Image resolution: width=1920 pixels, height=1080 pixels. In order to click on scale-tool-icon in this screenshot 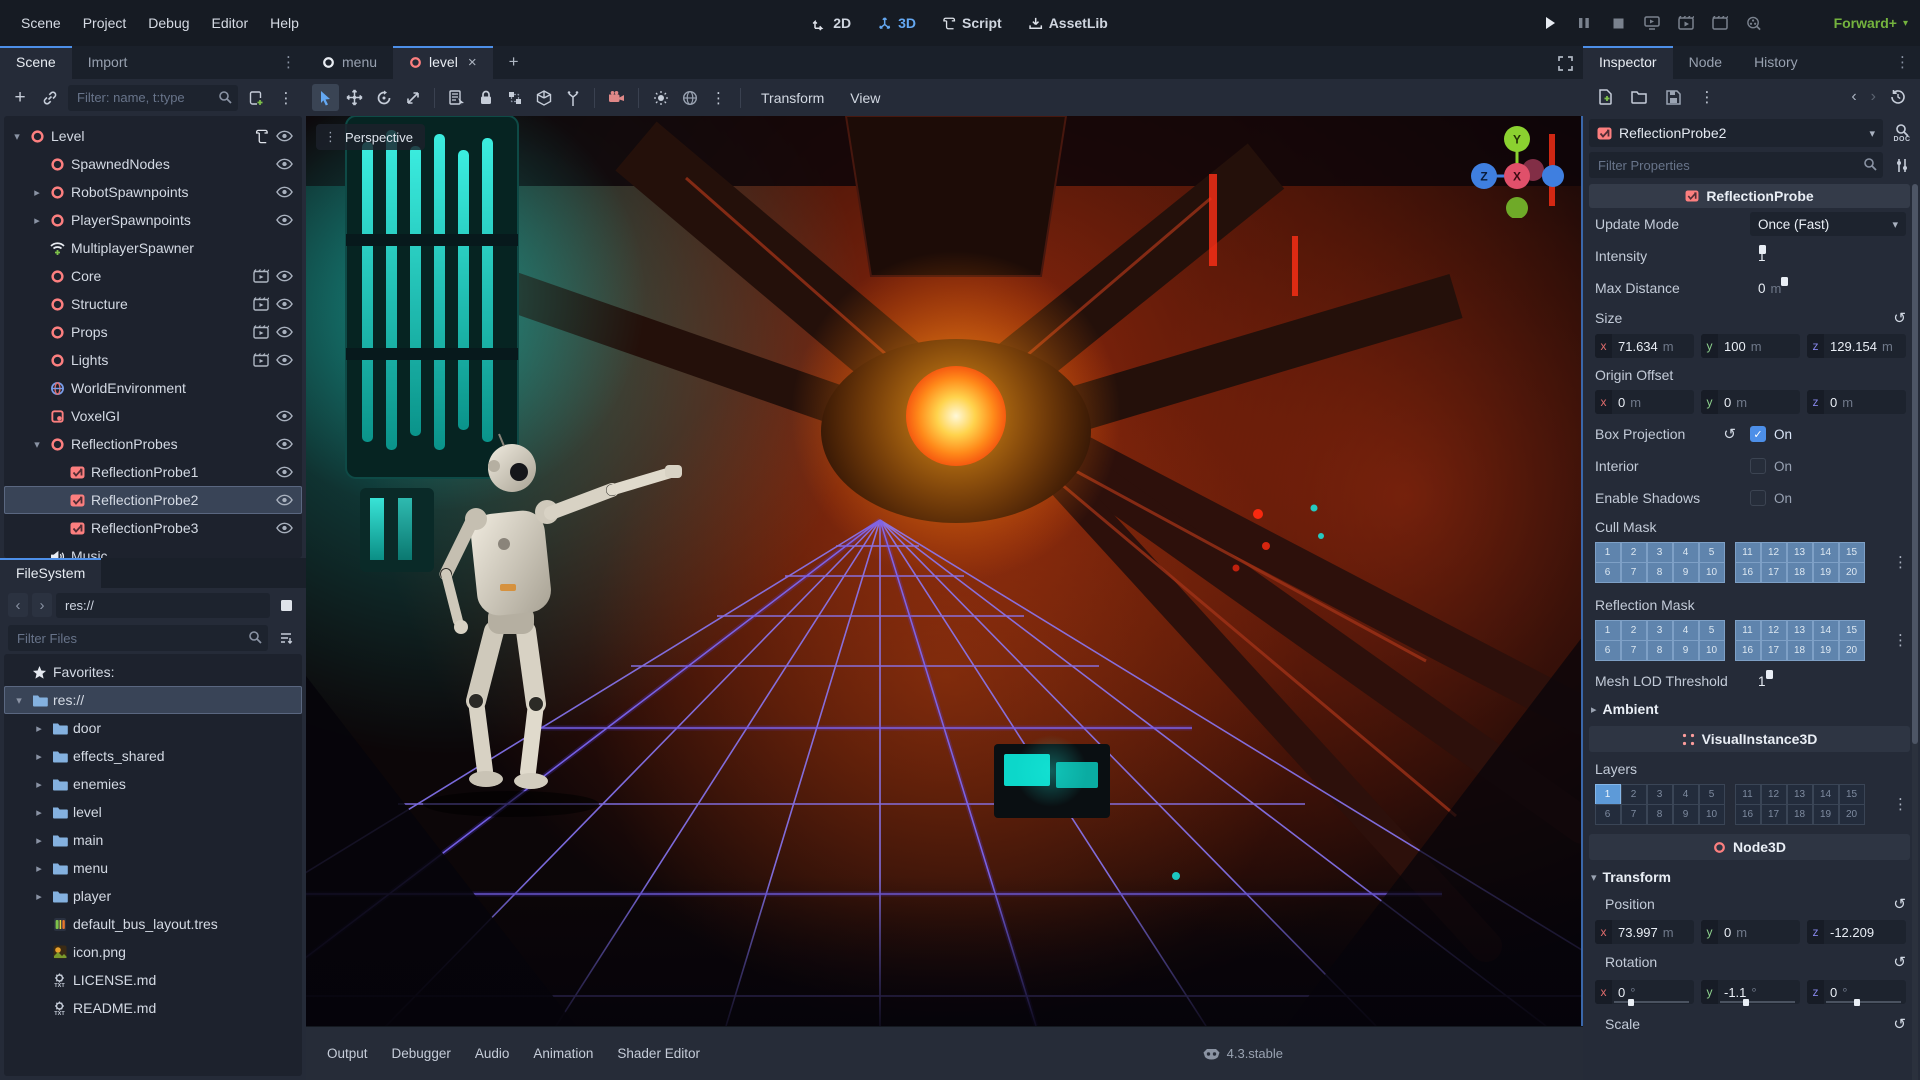, I will do `click(412, 97)`.